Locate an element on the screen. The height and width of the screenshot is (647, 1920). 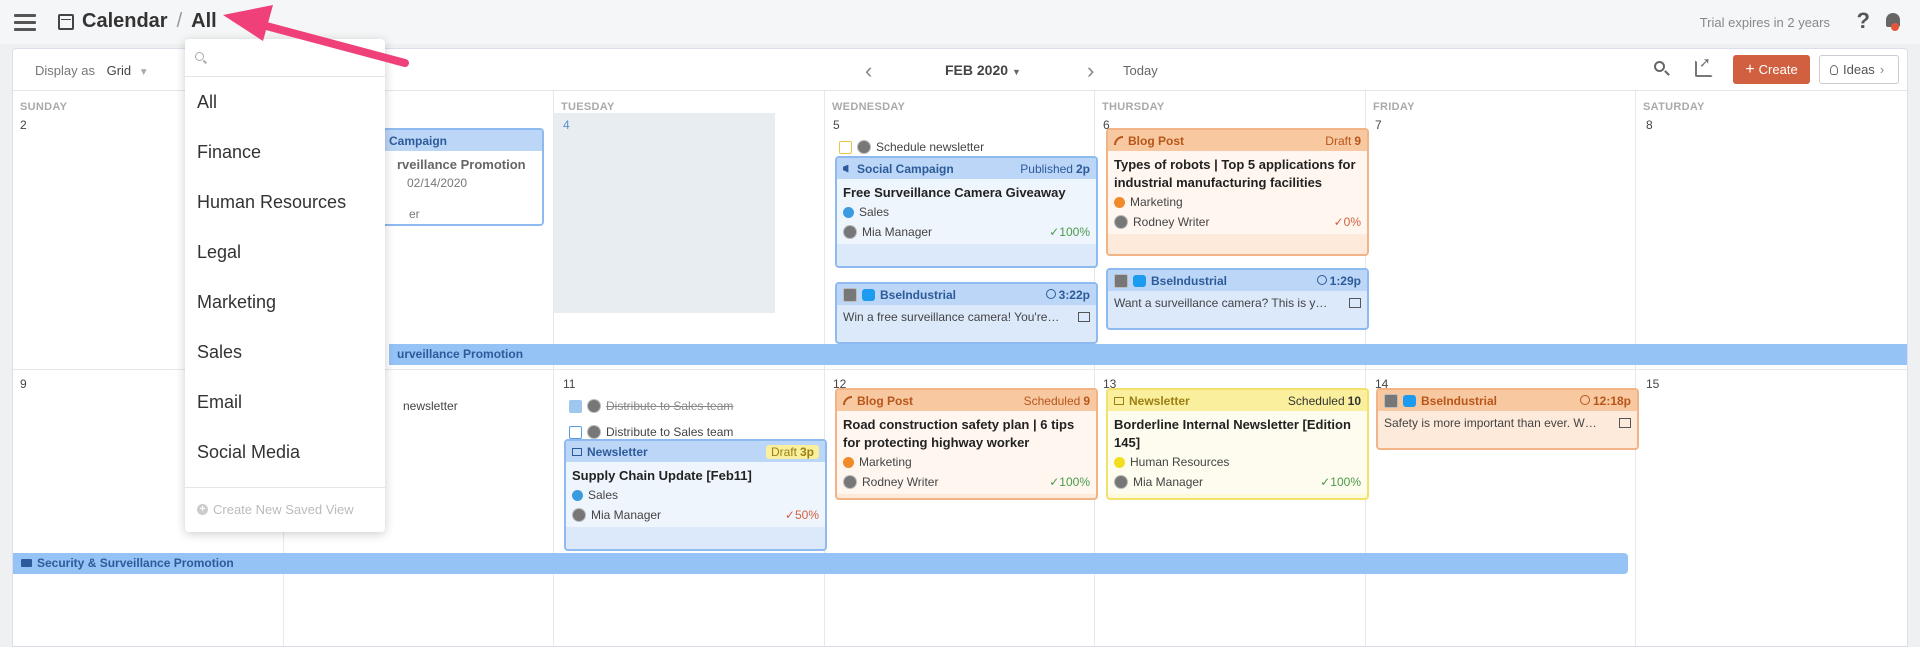
date-number: 7 is located at coordinates (1378, 125).